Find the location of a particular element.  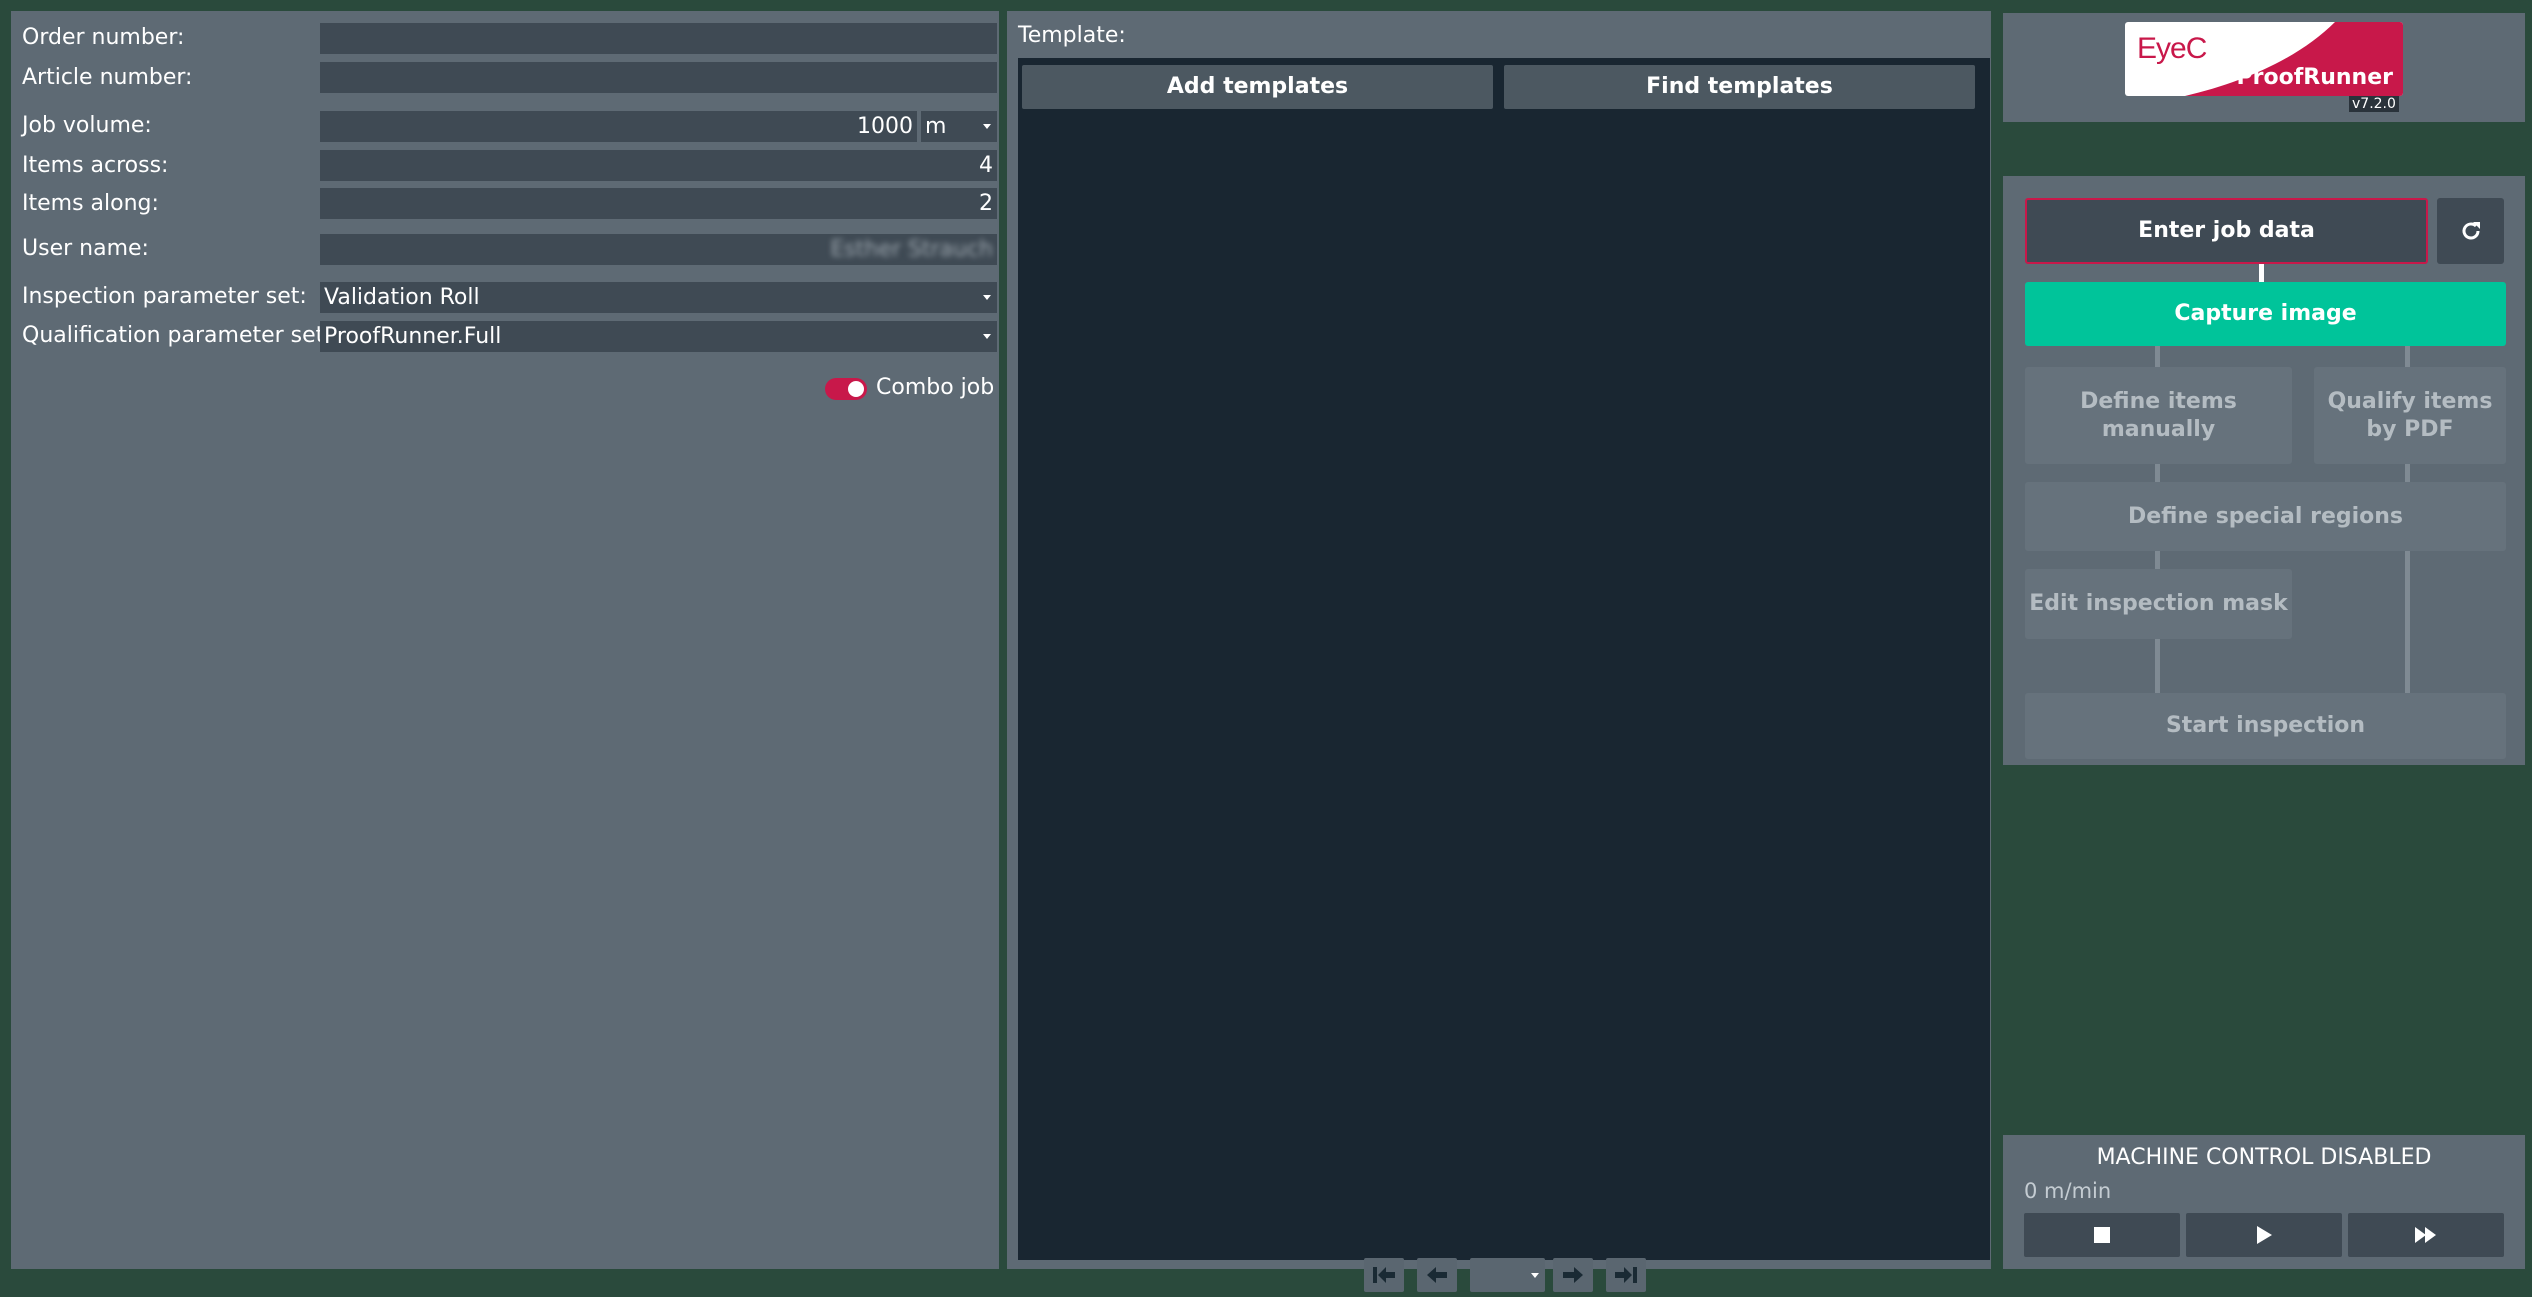

qualification-param-set-value: ProofRunner.Full is located at coordinates (413, 336).